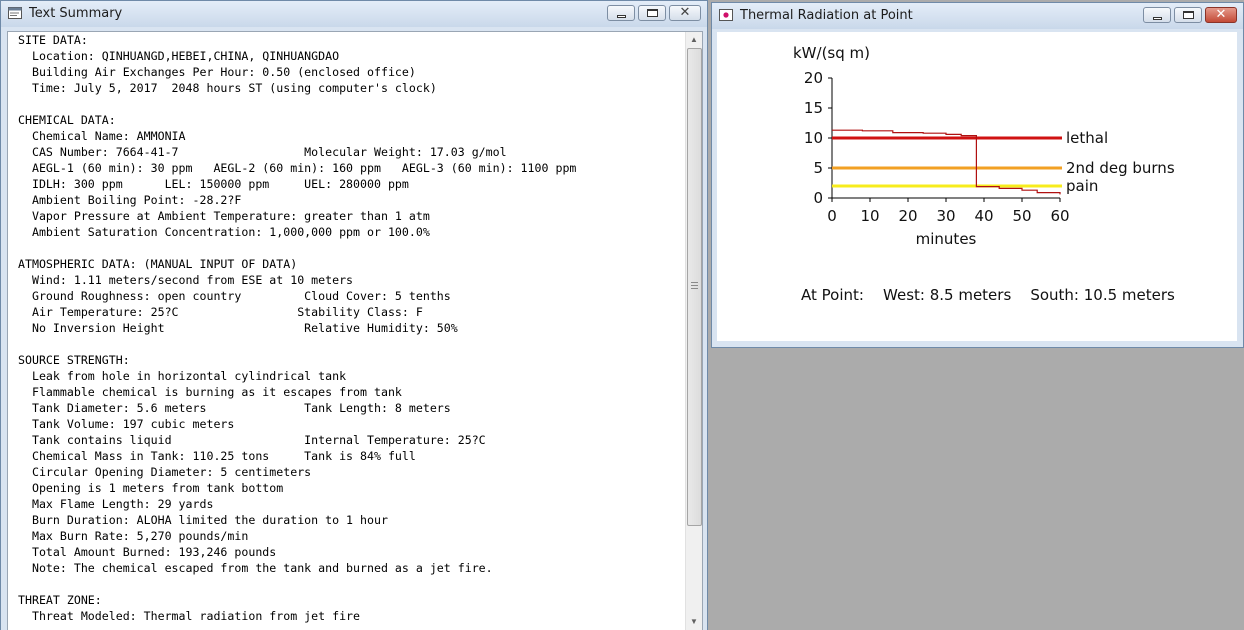 The height and width of the screenshot is (630, 1244). I want to click on summary-line: Opening is 1 meters from tank bottom, so click(151, 488).